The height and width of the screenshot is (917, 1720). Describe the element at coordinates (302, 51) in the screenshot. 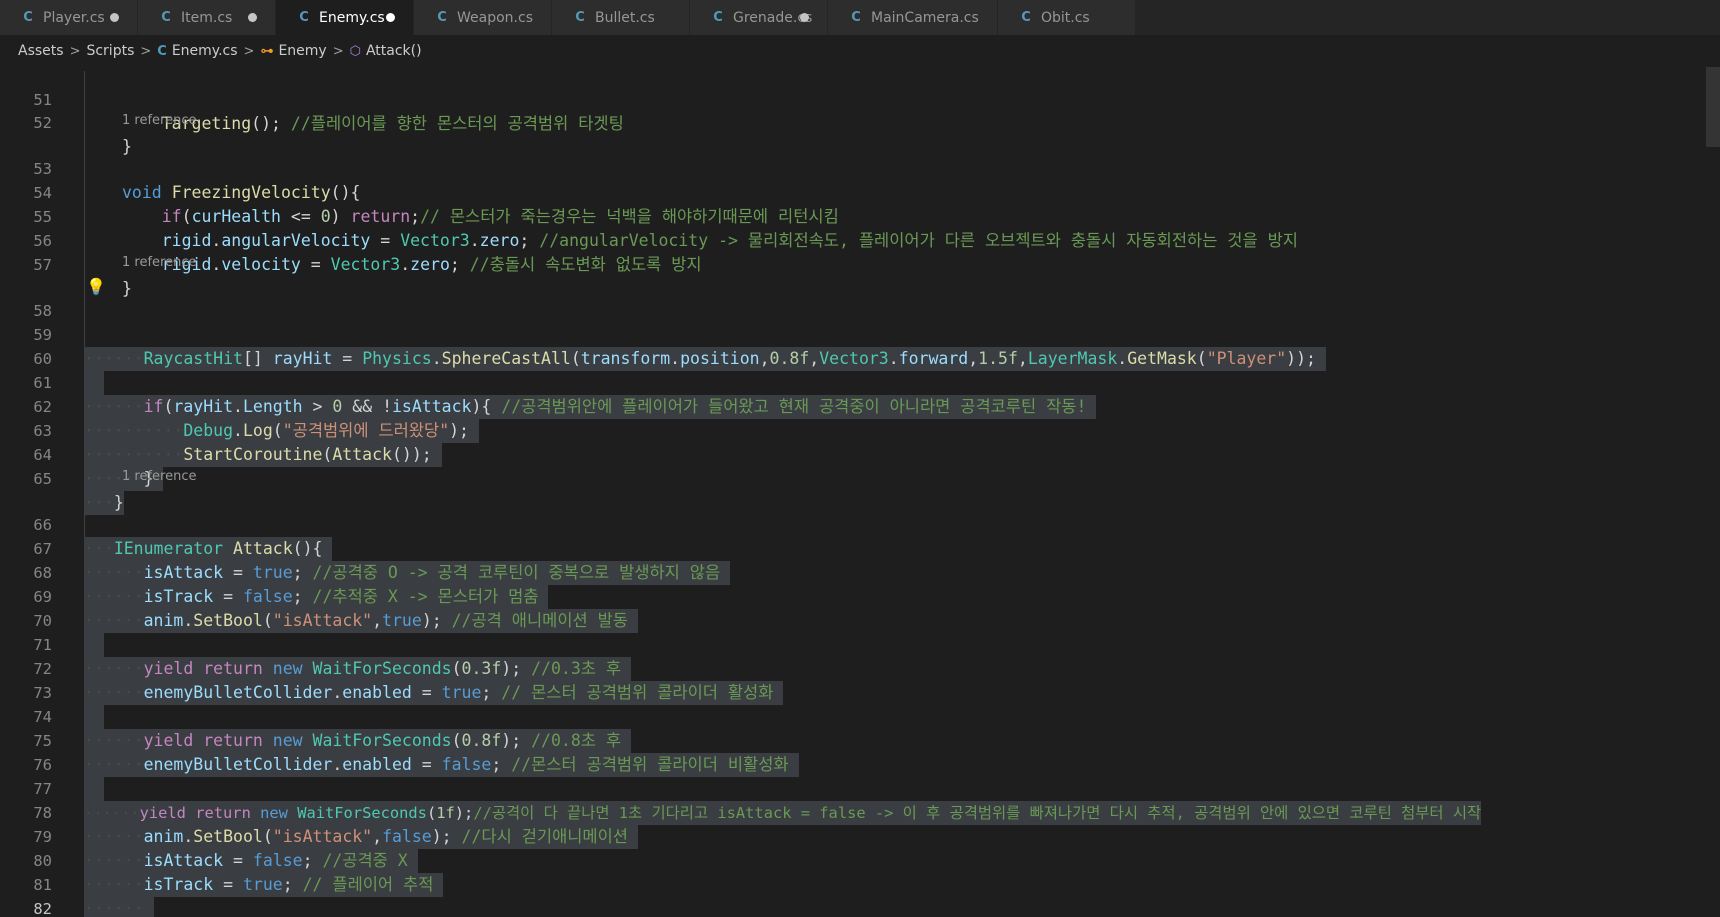

I see `breadcrumb-class: Enemy` at that location.